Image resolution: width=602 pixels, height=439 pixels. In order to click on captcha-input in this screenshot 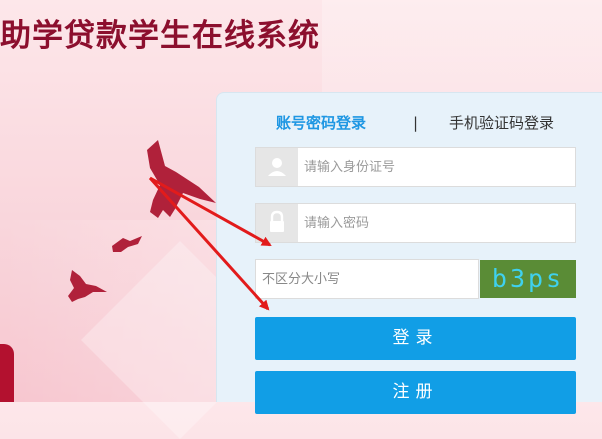, I will do `click(367, 279)`.